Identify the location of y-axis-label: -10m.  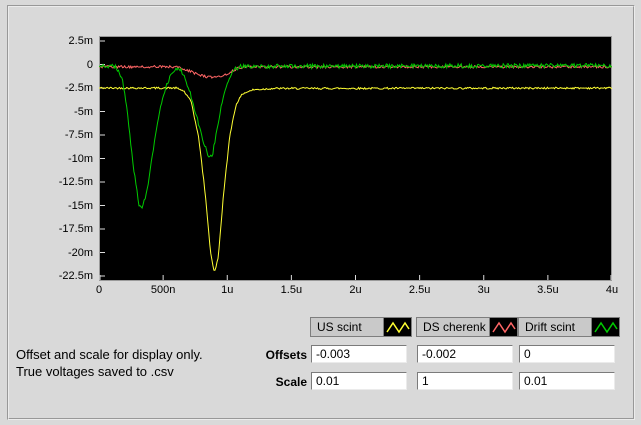
(80, 158).